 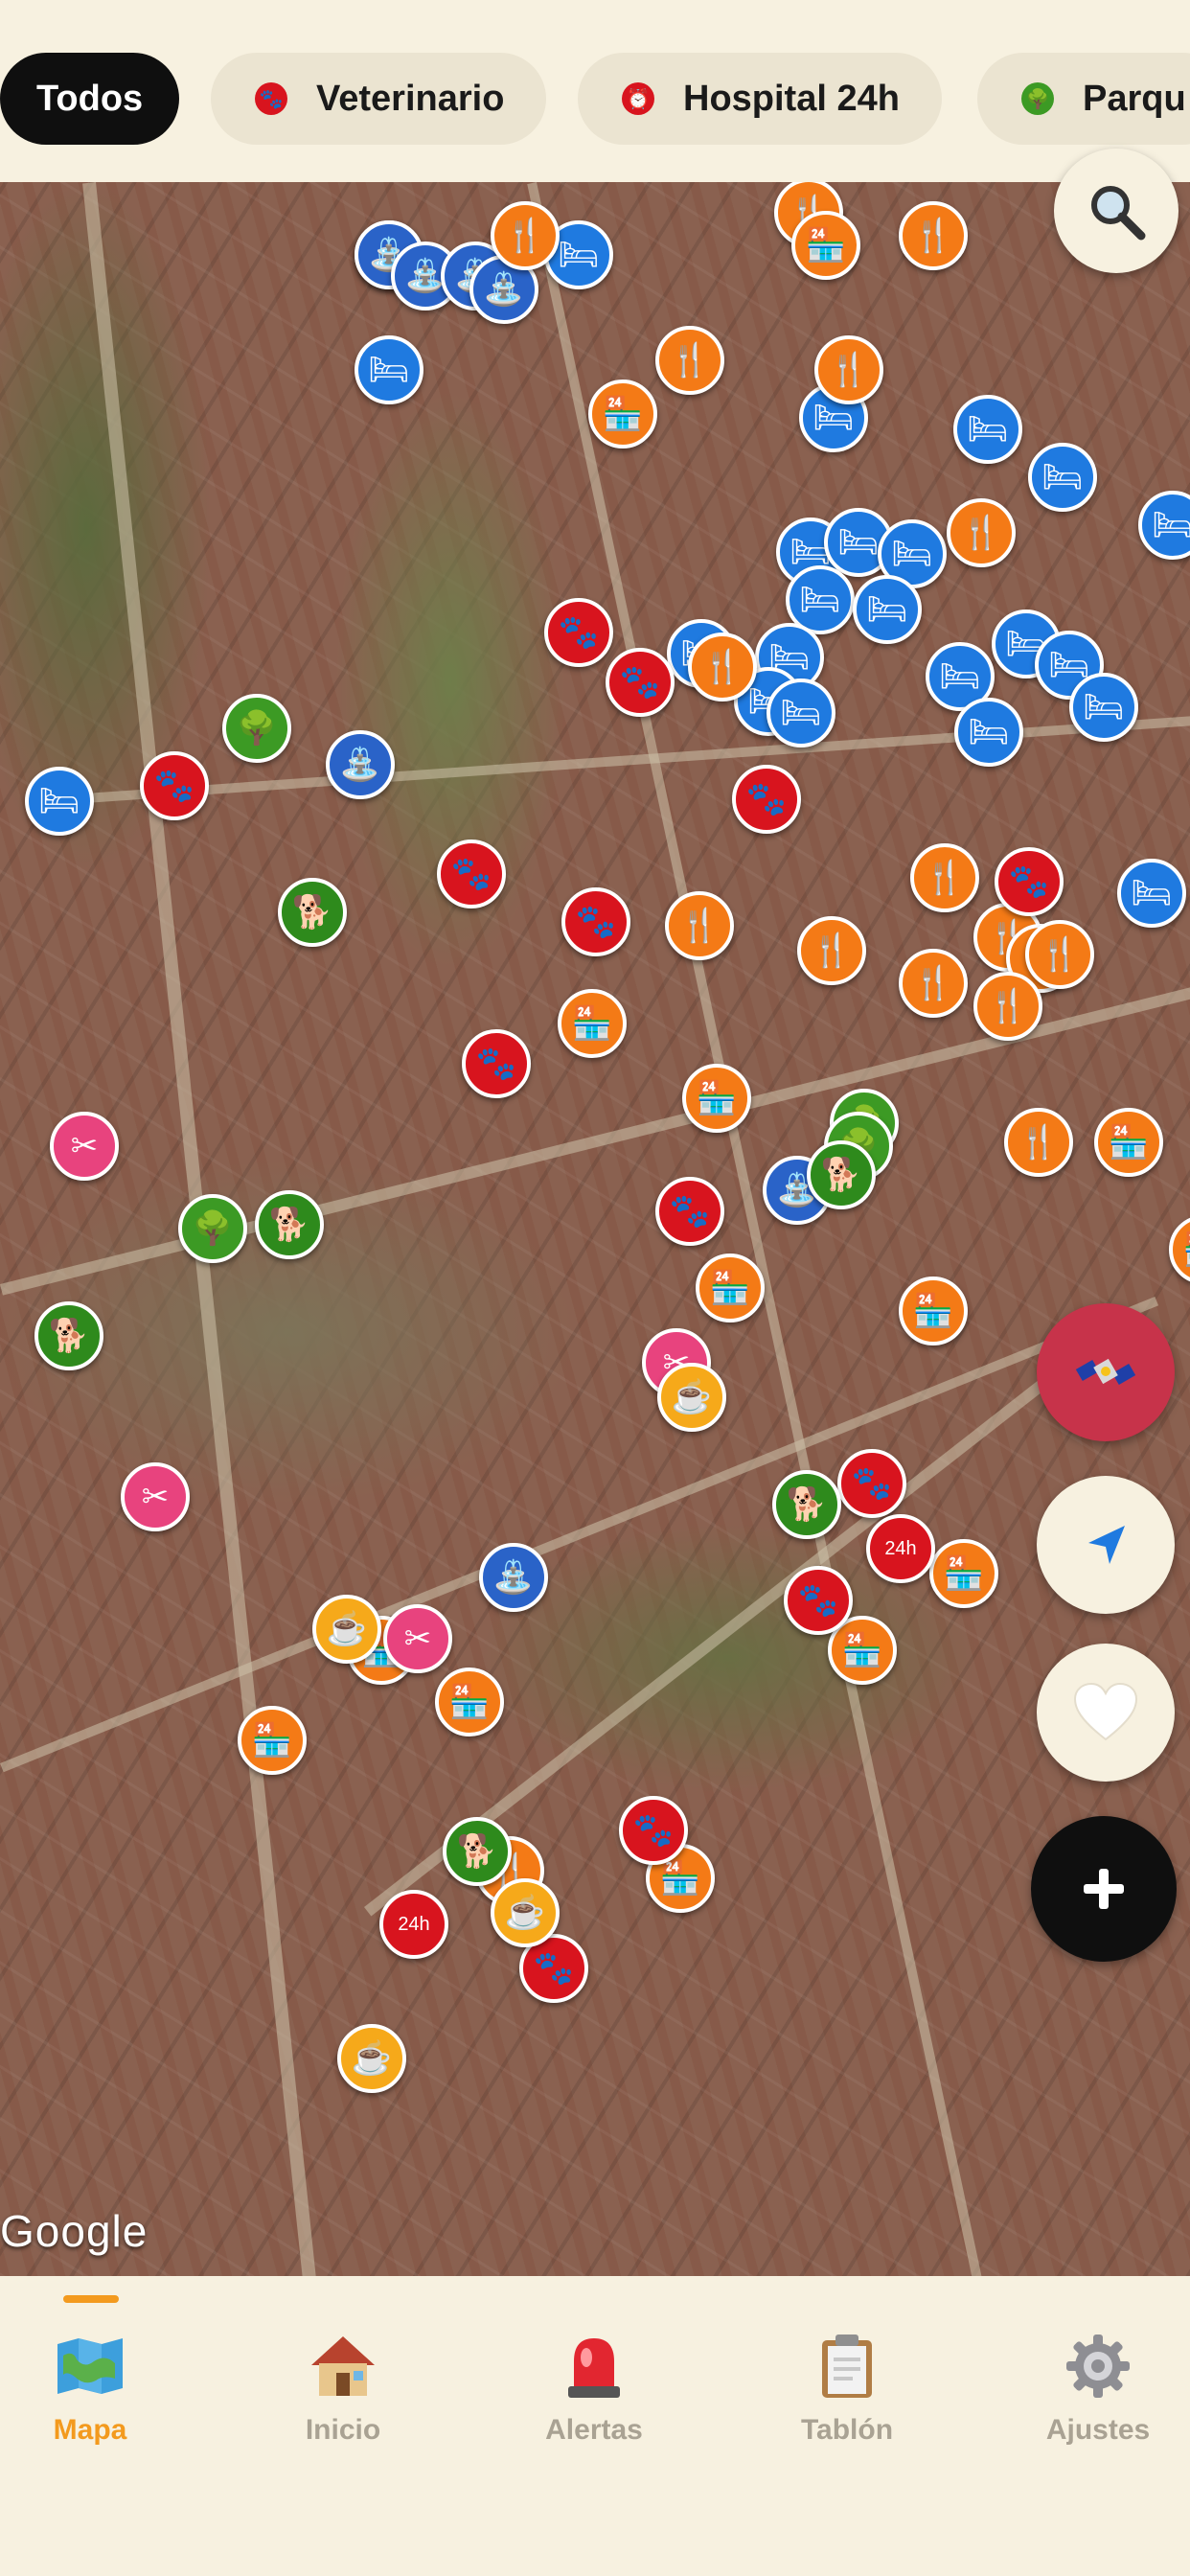 I want to click on tab-alertas: Alertas, so click(x=594, y=2388).